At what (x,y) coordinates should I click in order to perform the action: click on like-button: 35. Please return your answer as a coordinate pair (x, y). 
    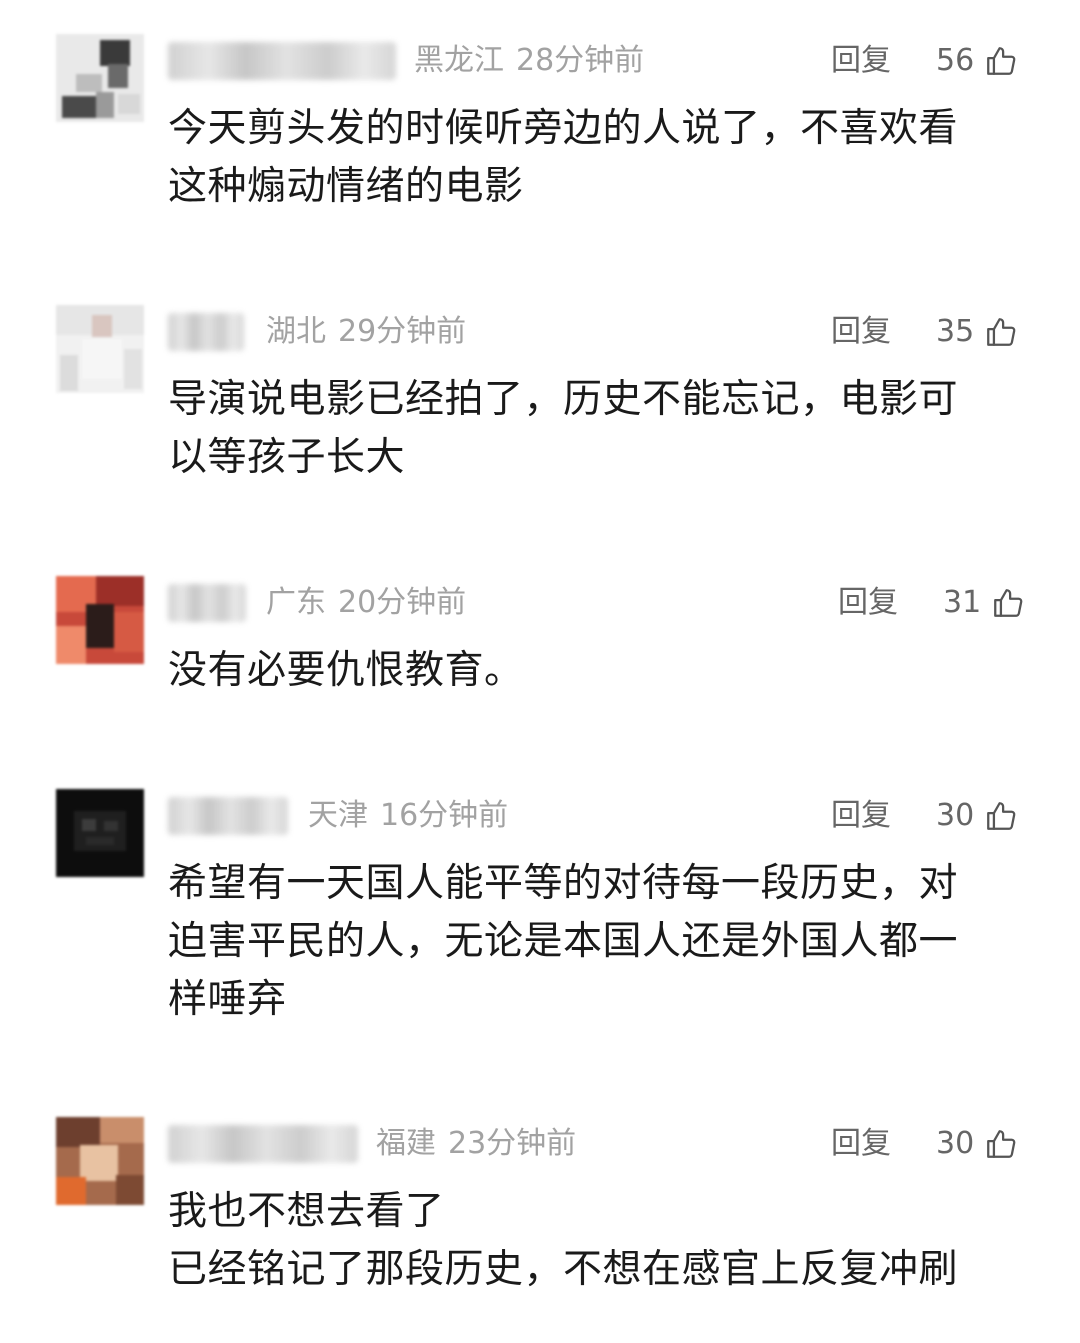
    Looking at the image, I should click on (977, 332).